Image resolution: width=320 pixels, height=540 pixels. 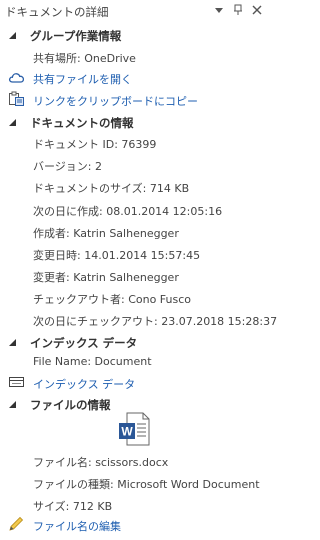 I want to click on close-icon, so click(x=257, y=10).